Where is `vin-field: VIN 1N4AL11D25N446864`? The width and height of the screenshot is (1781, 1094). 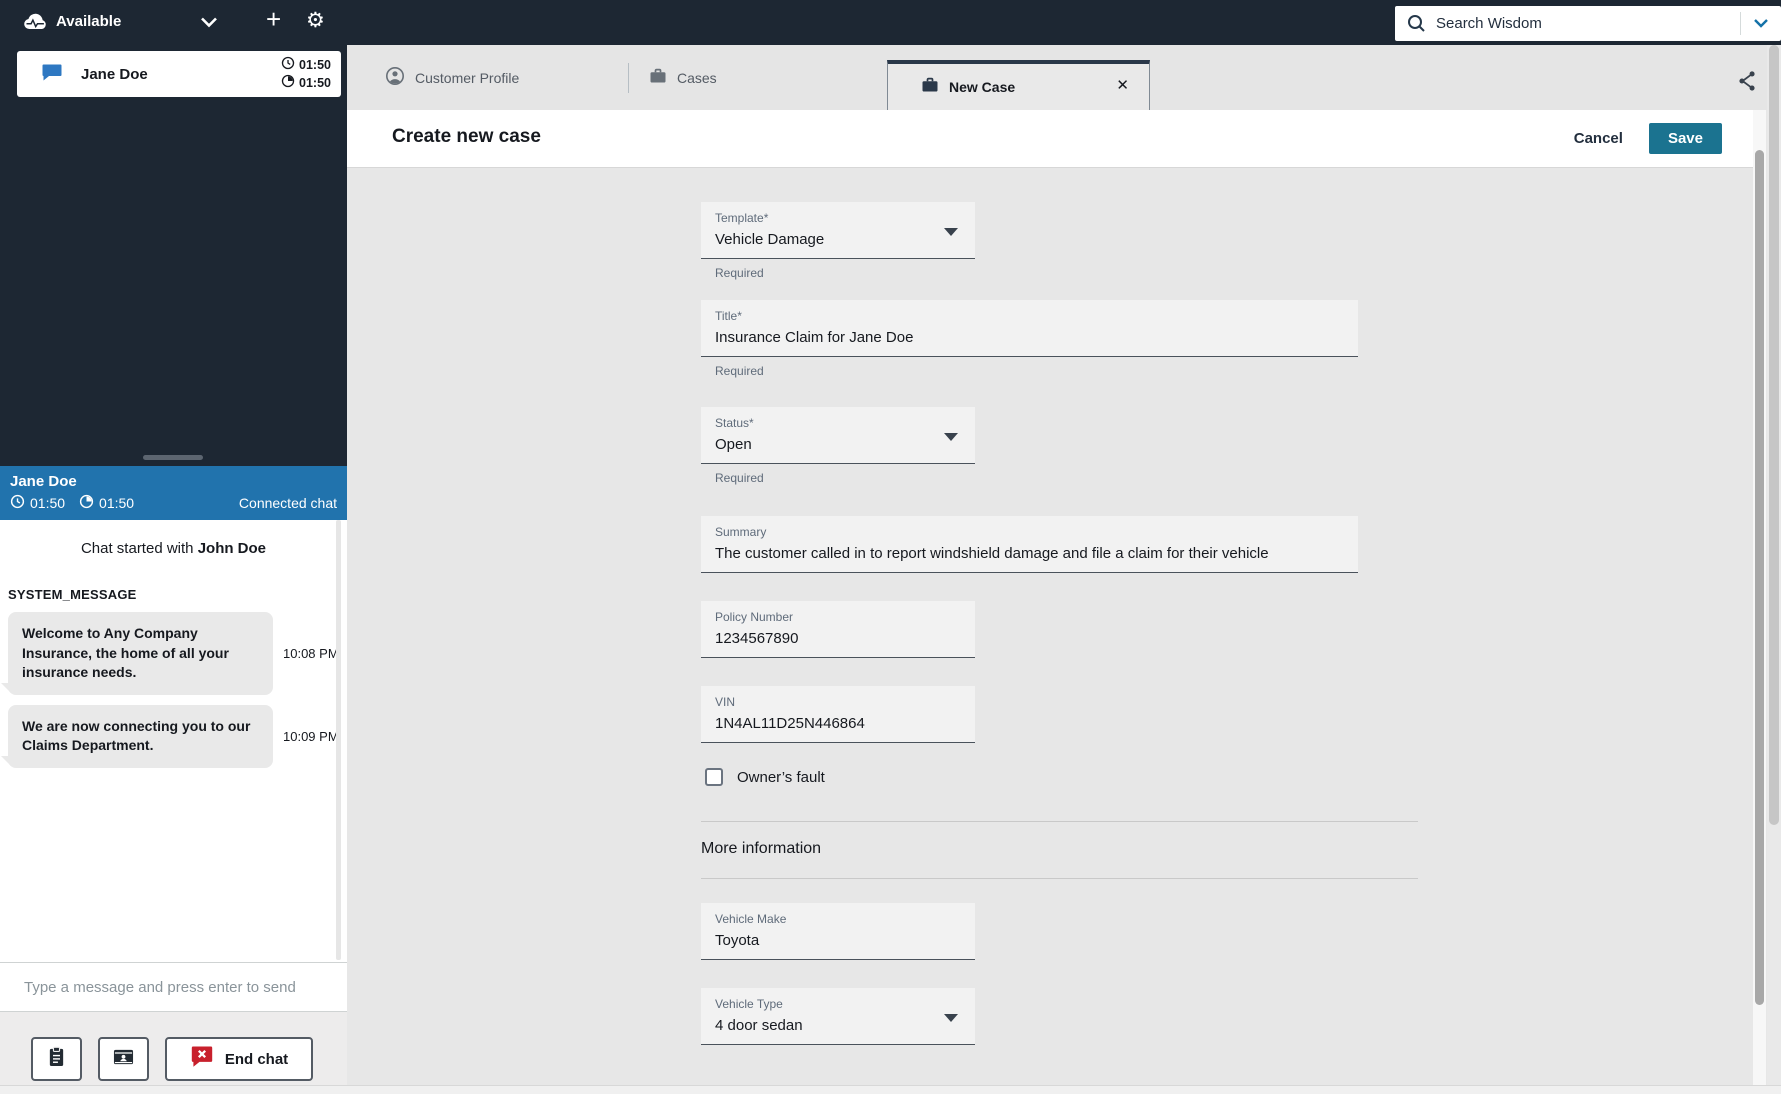
vin-field: VIN 1N4AL11D25N446864 is located at coordinates (838, 714).